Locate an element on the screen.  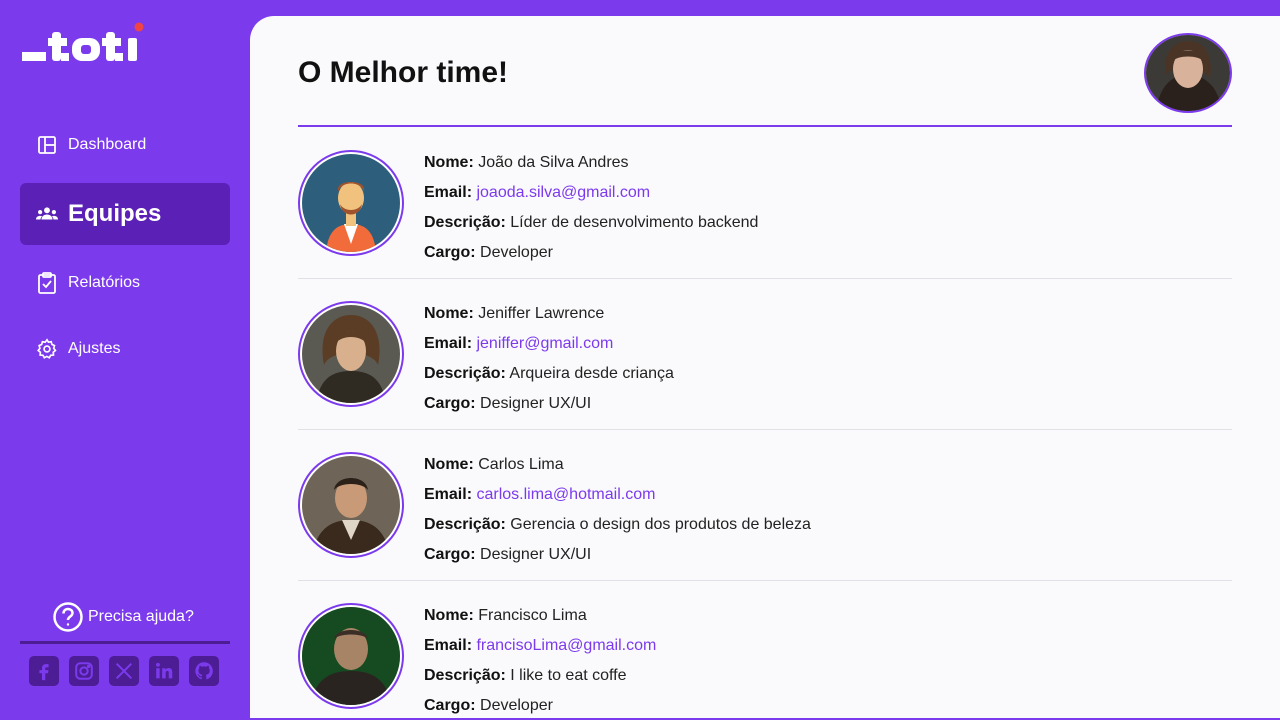
page-title: O Melhor time! is located at coordinates (403, 72).